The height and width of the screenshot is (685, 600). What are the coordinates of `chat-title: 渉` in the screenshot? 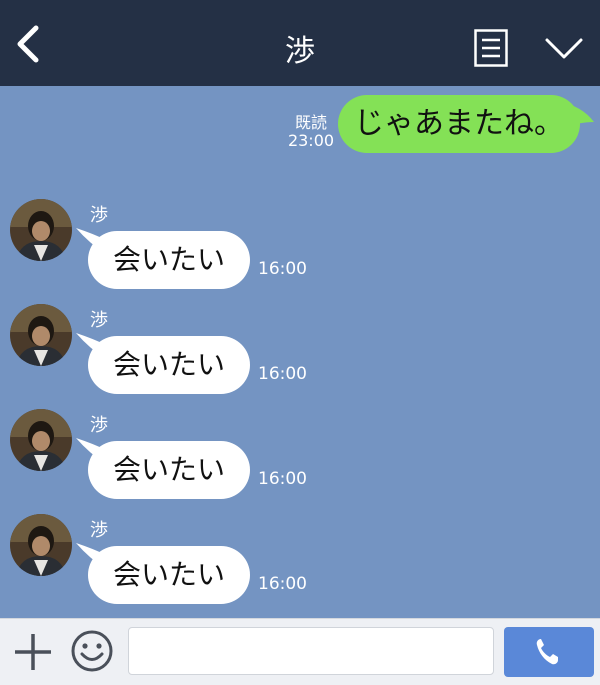 It's located at (300, 51).